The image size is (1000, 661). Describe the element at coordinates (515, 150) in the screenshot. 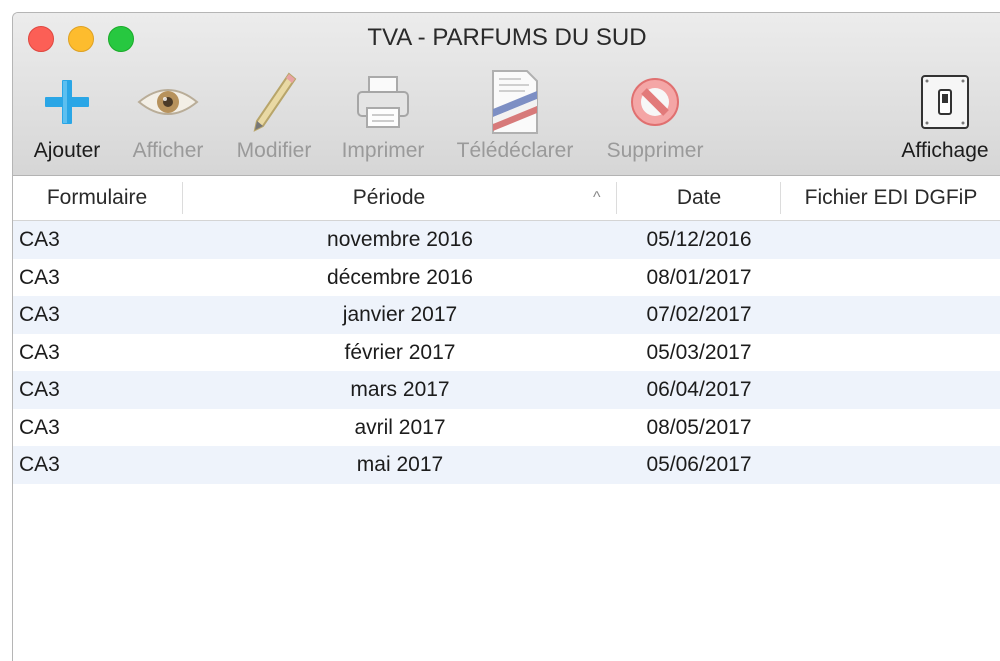

I see `teledeclare-label: Télédéclarer` at that location.